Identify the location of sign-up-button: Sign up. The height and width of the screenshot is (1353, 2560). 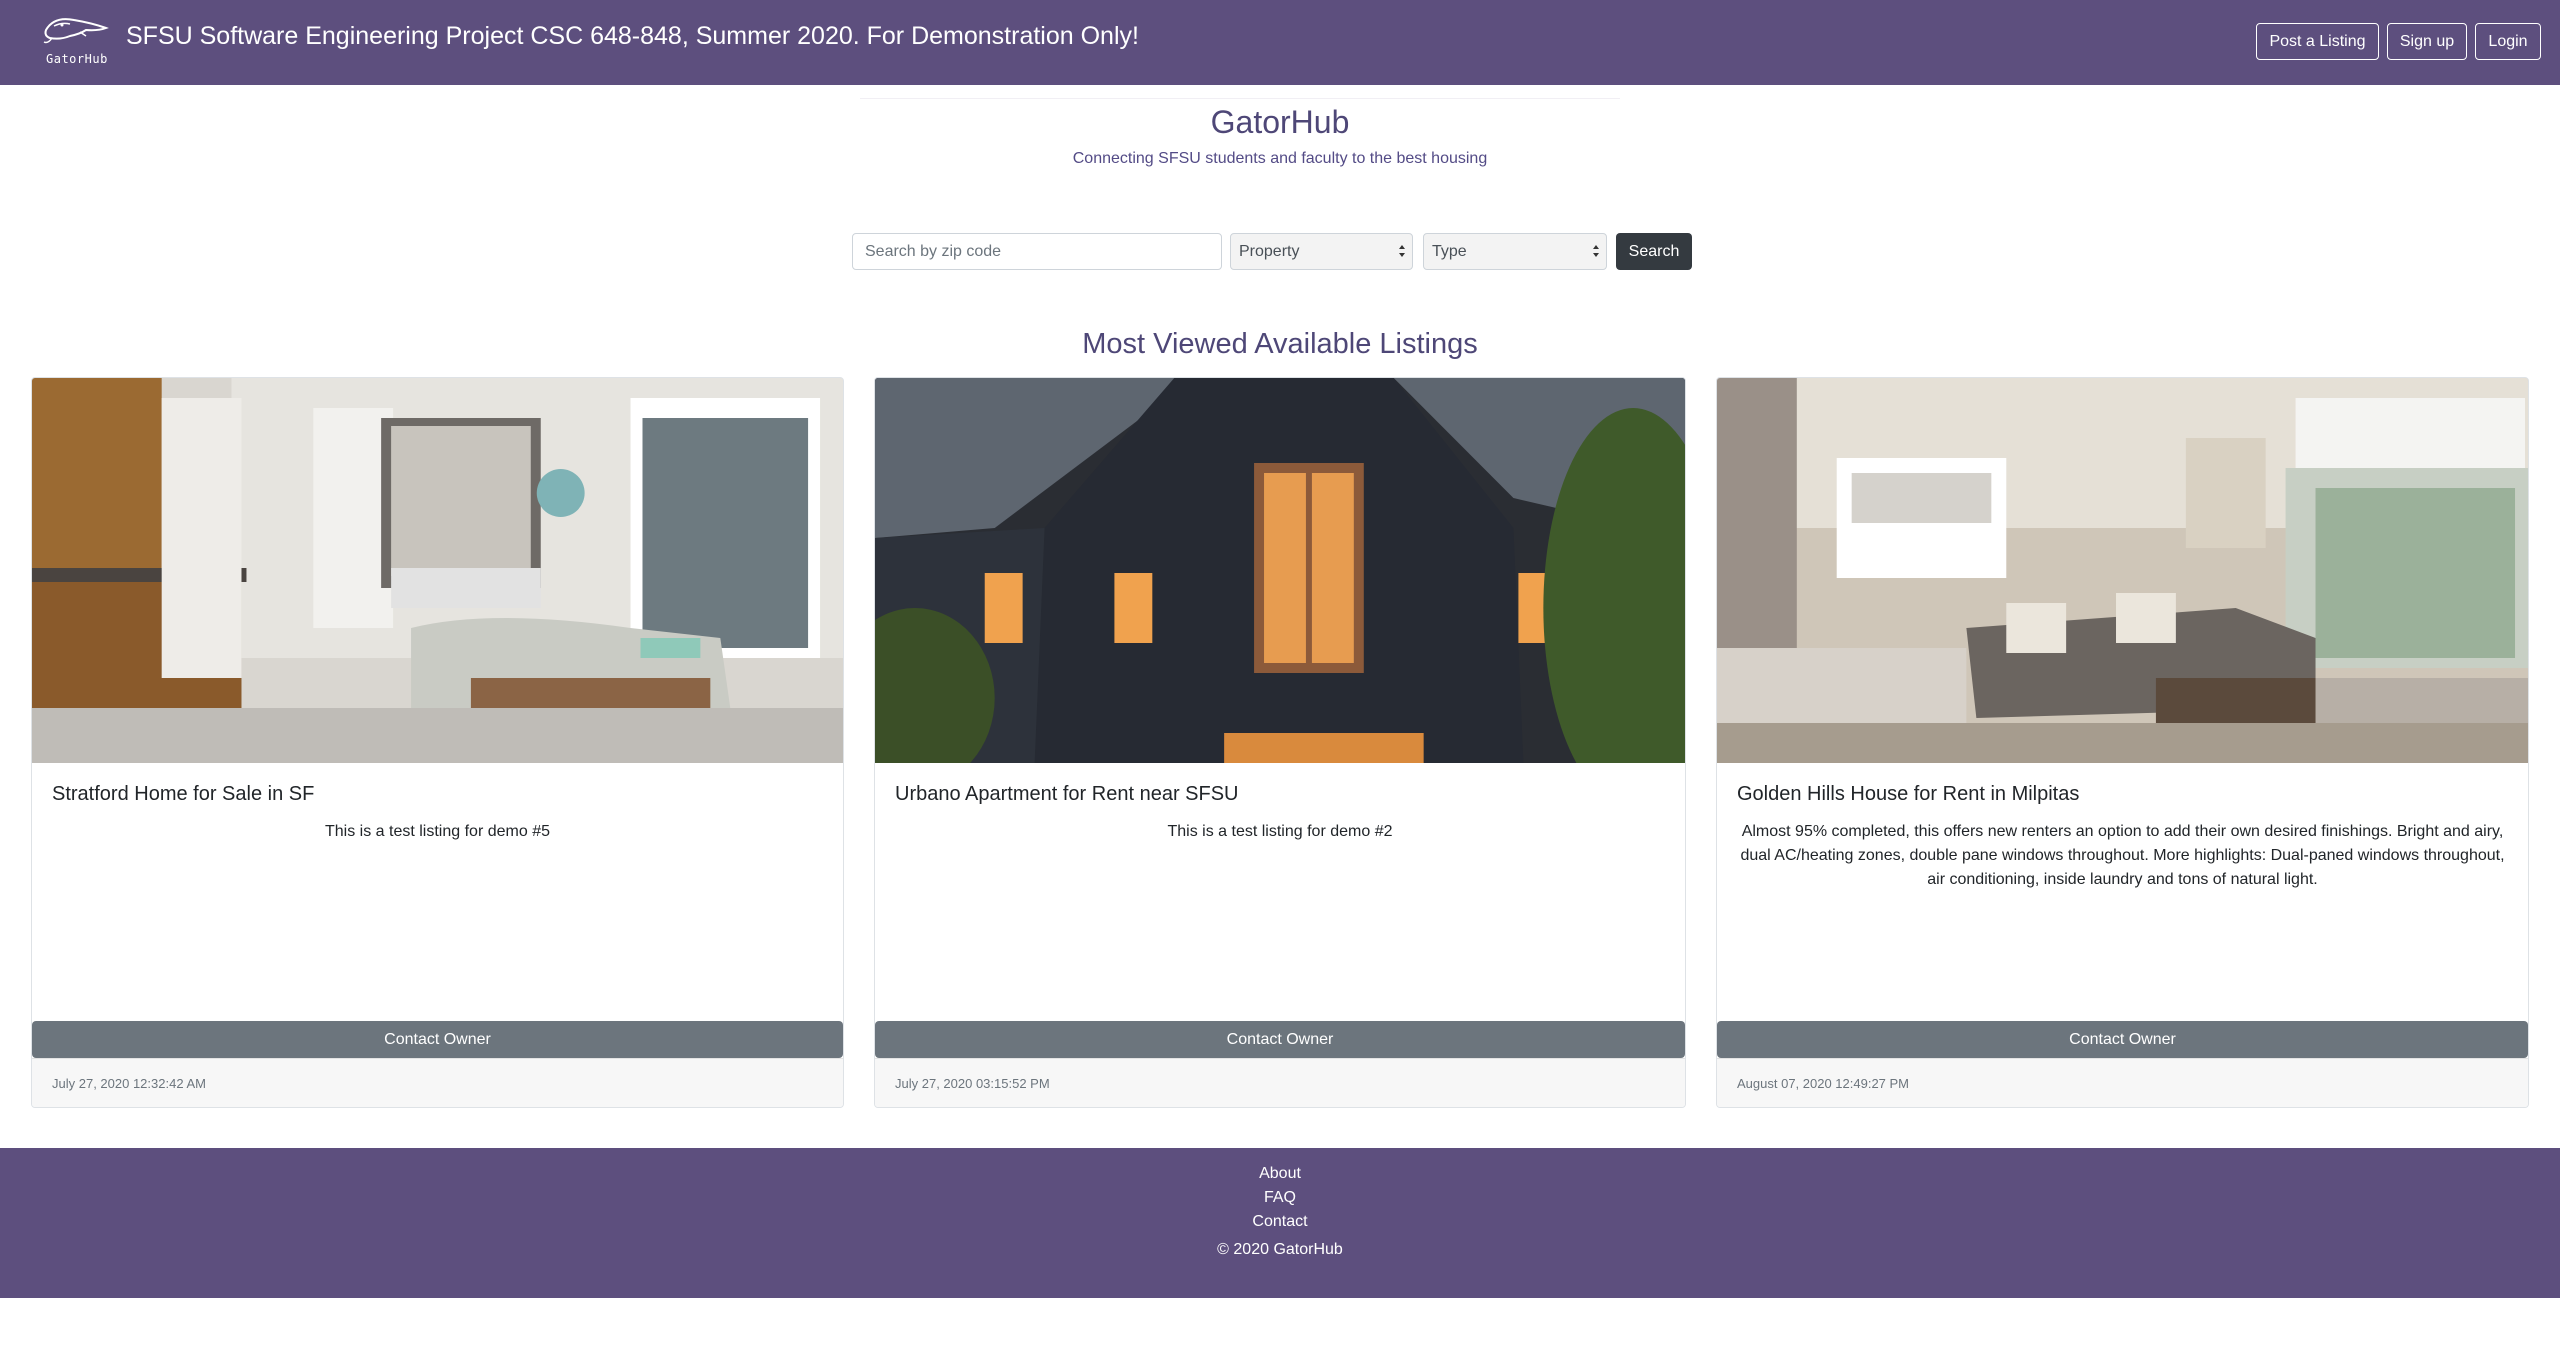
(2427, 41).